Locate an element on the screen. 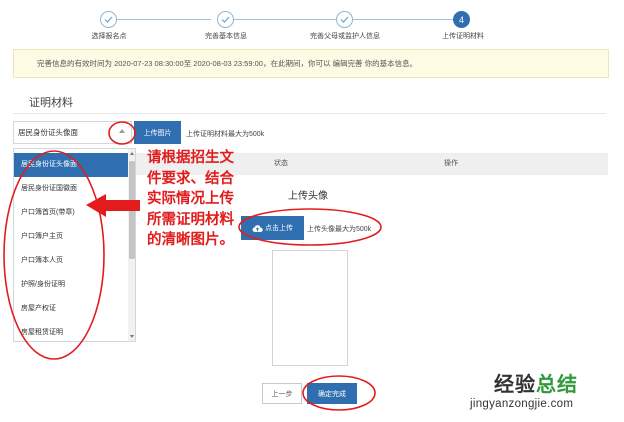 The width and height of the screenshot is (624, 422). step-1-check-icon is located at coordinates (108, 19).